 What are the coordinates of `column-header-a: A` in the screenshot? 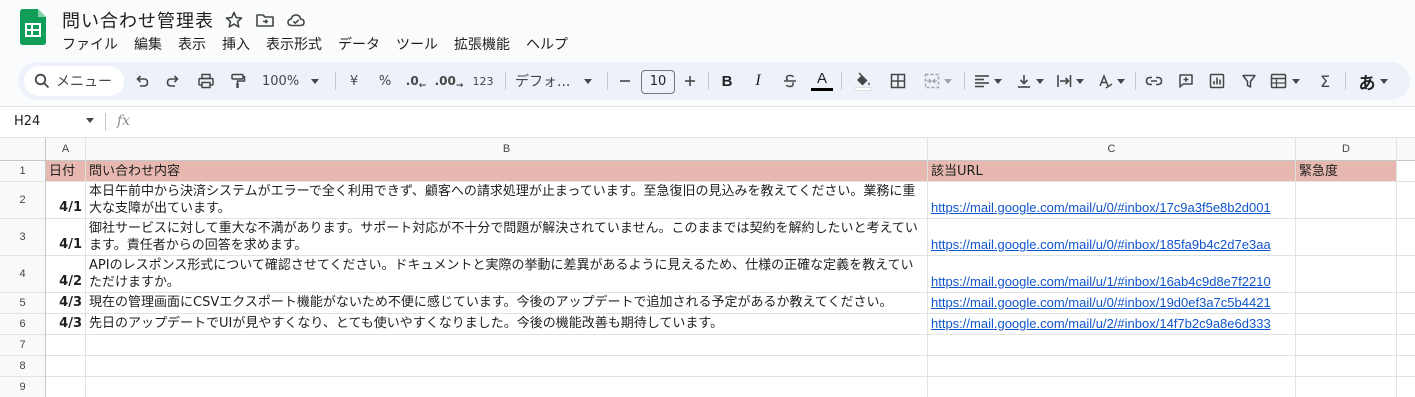 It's located at (66, 149).